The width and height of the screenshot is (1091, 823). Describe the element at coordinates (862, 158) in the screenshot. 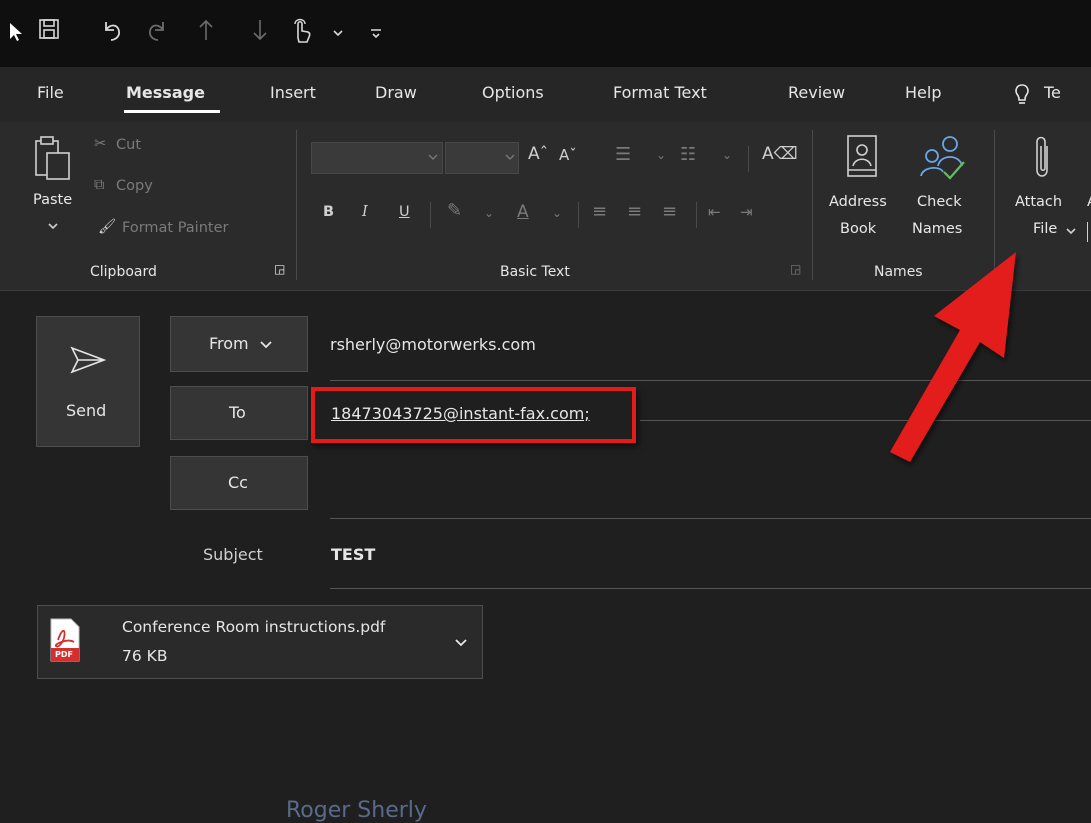

I see `address-book-icon` at that location.